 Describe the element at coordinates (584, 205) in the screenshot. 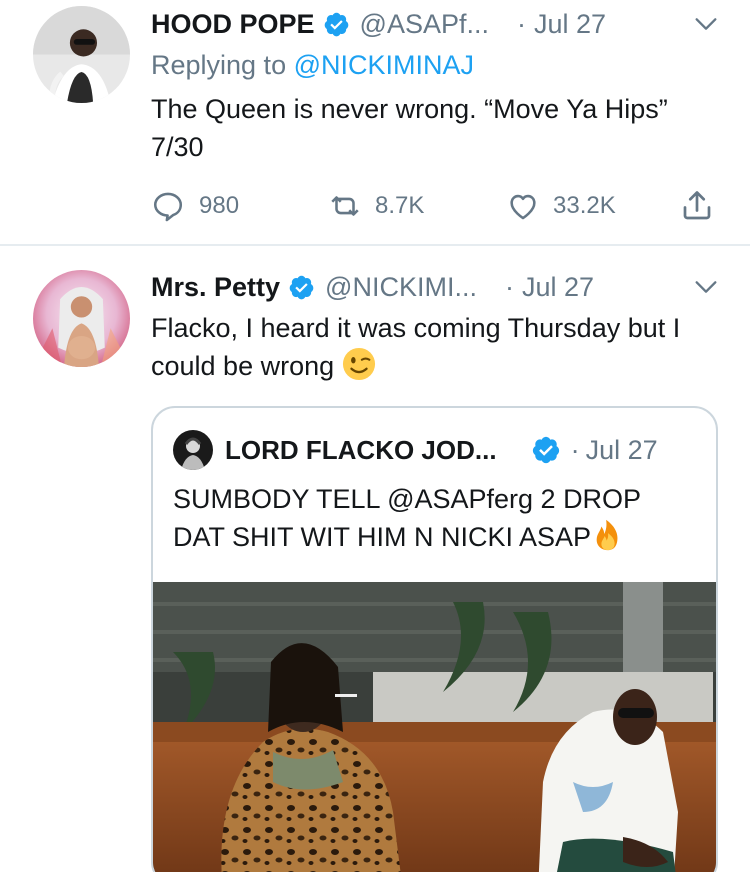

I see `like-count: 33.2K` at that location.